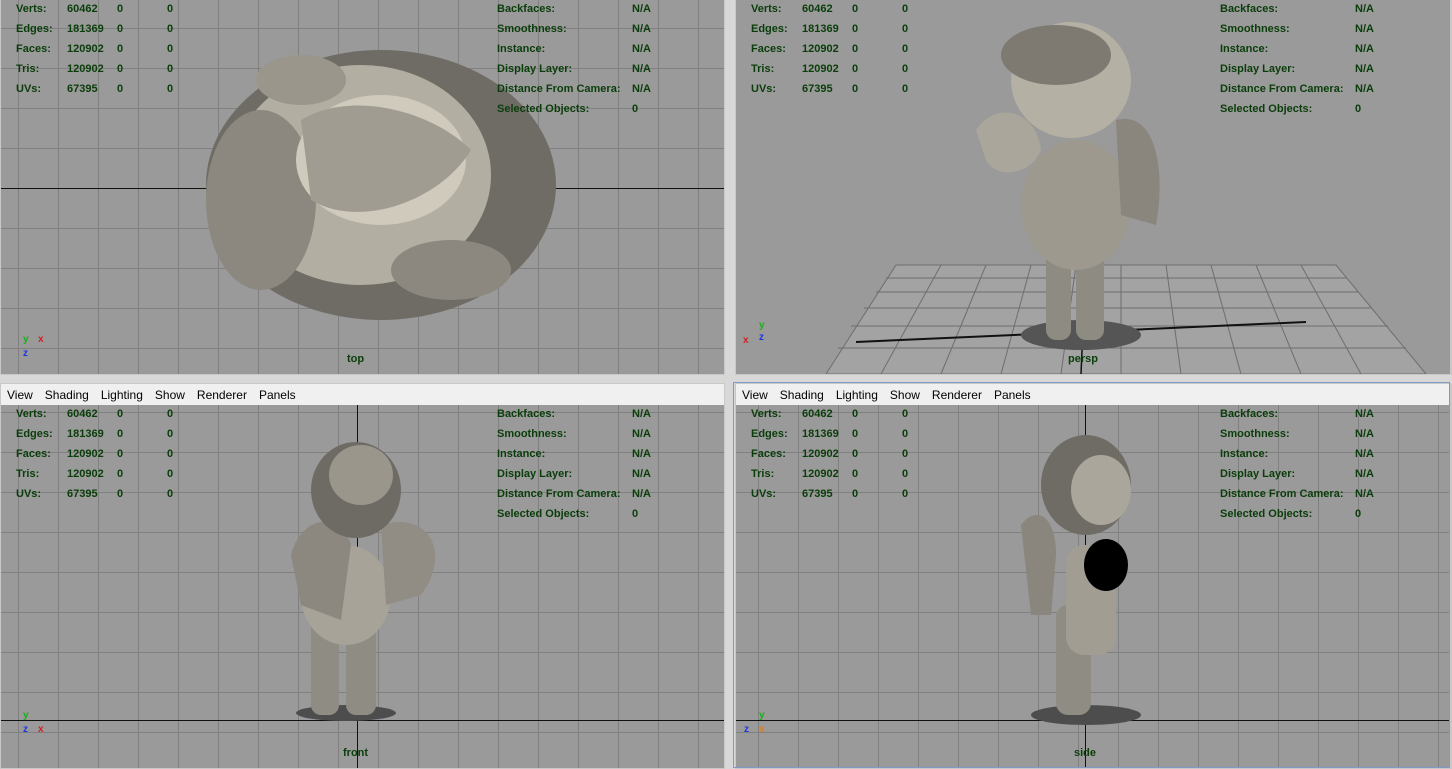  I want to click on axis-gizmo: y x z, so click(33, 346).